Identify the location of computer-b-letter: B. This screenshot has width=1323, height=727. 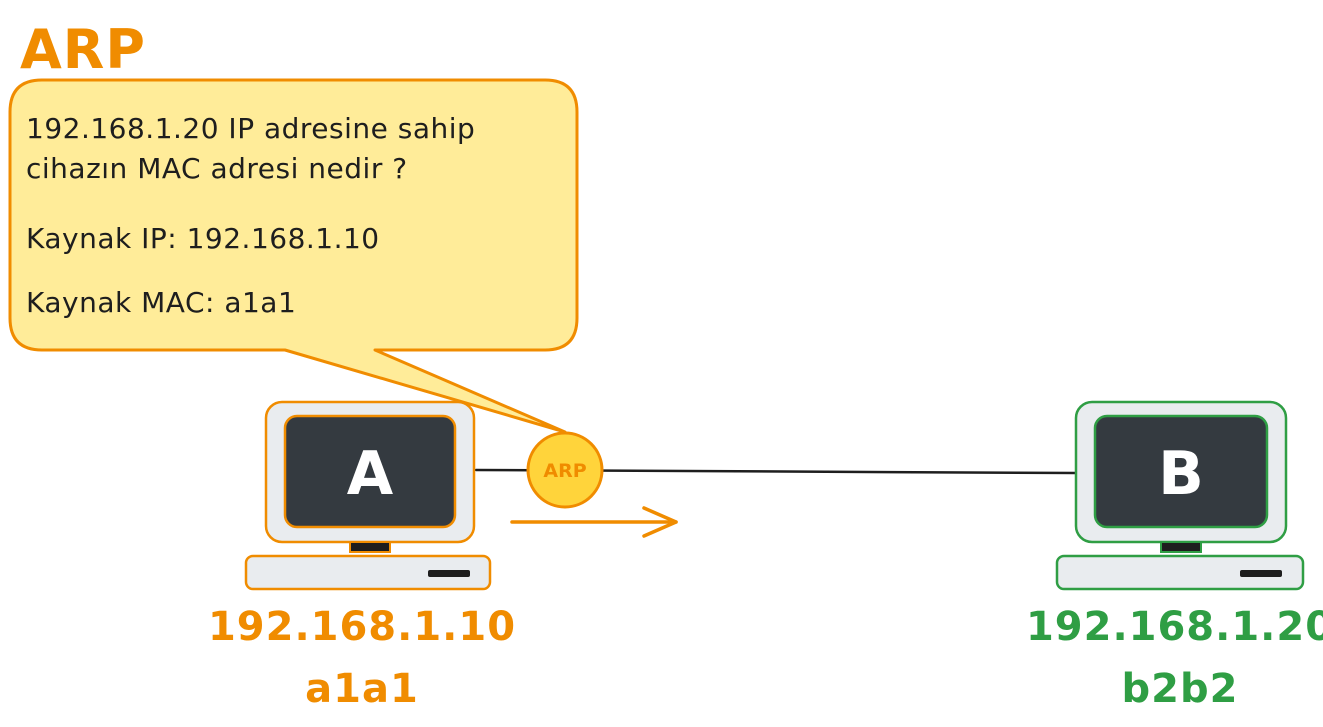
(1181, 474).